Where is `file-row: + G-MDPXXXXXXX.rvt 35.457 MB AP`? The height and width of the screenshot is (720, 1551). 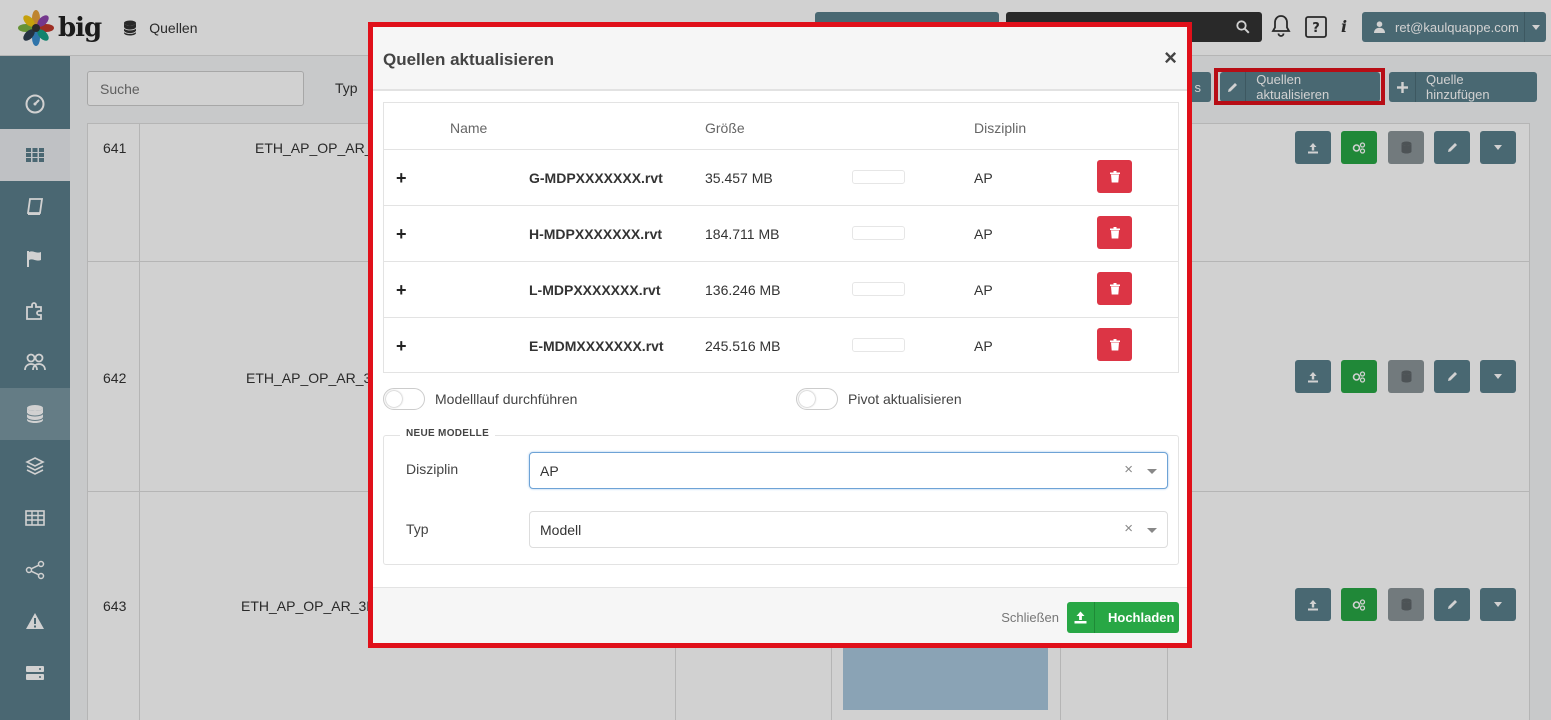
file-row: + G-MDPXXXXXXX.rvt 35.457 MB AP is located at coordinates (781, 178).